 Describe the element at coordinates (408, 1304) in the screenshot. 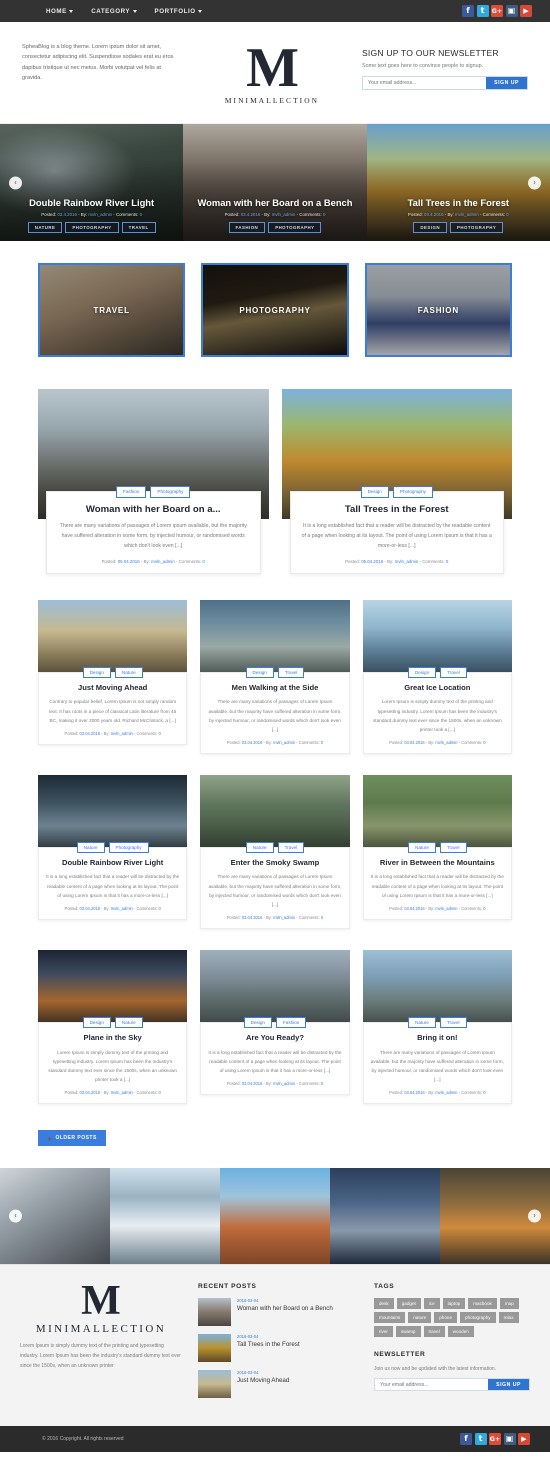

I see `tag-item: gadget` at that location.